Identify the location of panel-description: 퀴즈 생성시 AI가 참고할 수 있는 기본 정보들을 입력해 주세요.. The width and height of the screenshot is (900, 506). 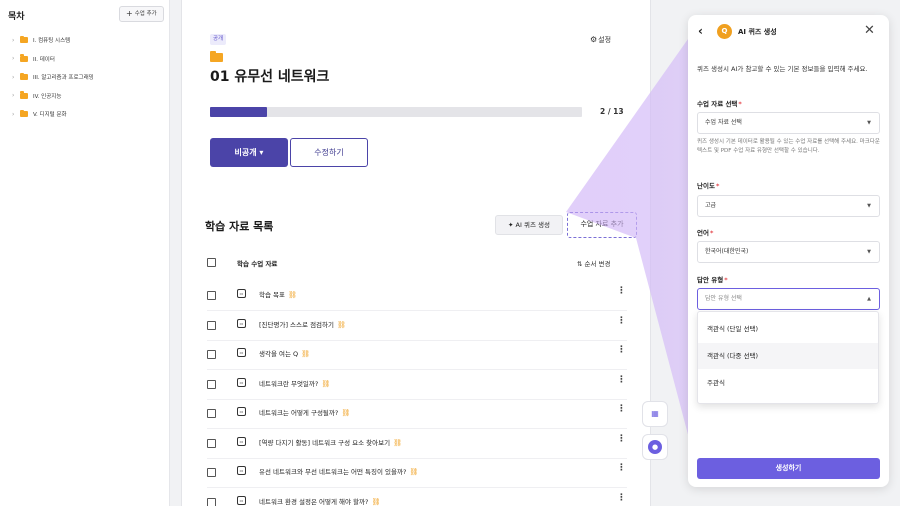
(782, 69).